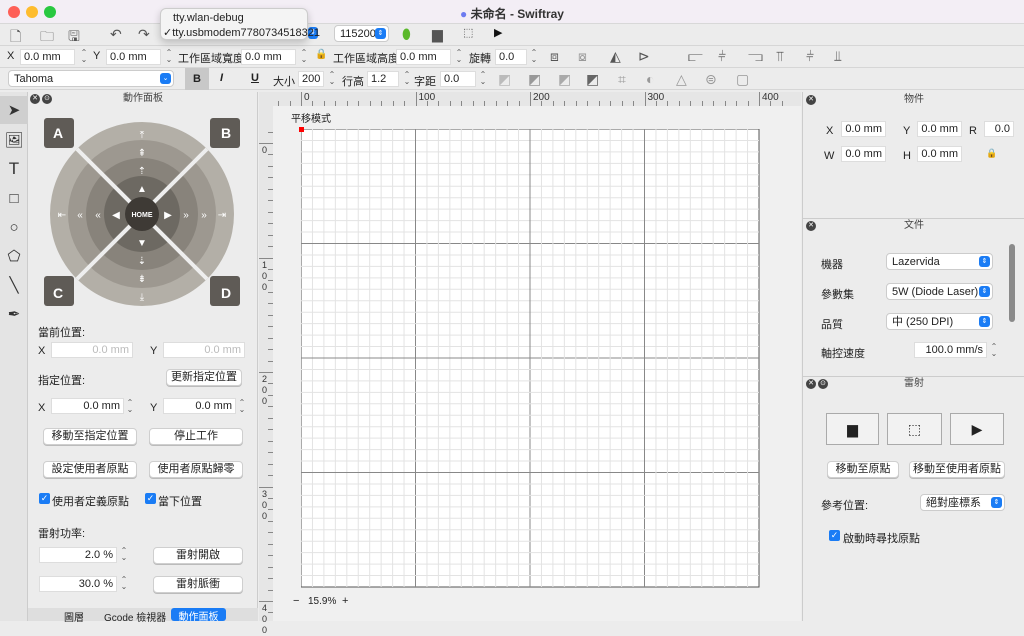  I want to click on width-stepper: ⌃ ⌄, so click(304, 56).